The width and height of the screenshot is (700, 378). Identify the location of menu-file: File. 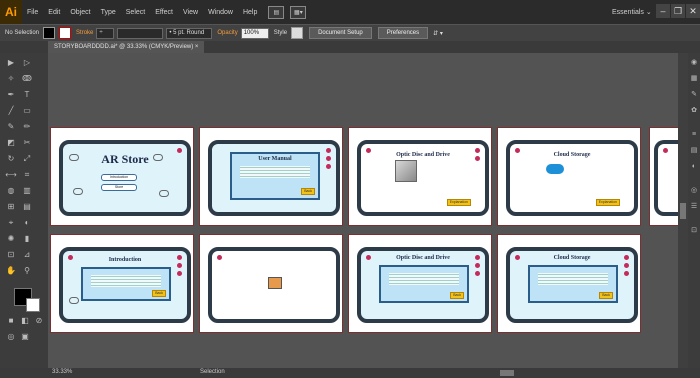
(32, 12).